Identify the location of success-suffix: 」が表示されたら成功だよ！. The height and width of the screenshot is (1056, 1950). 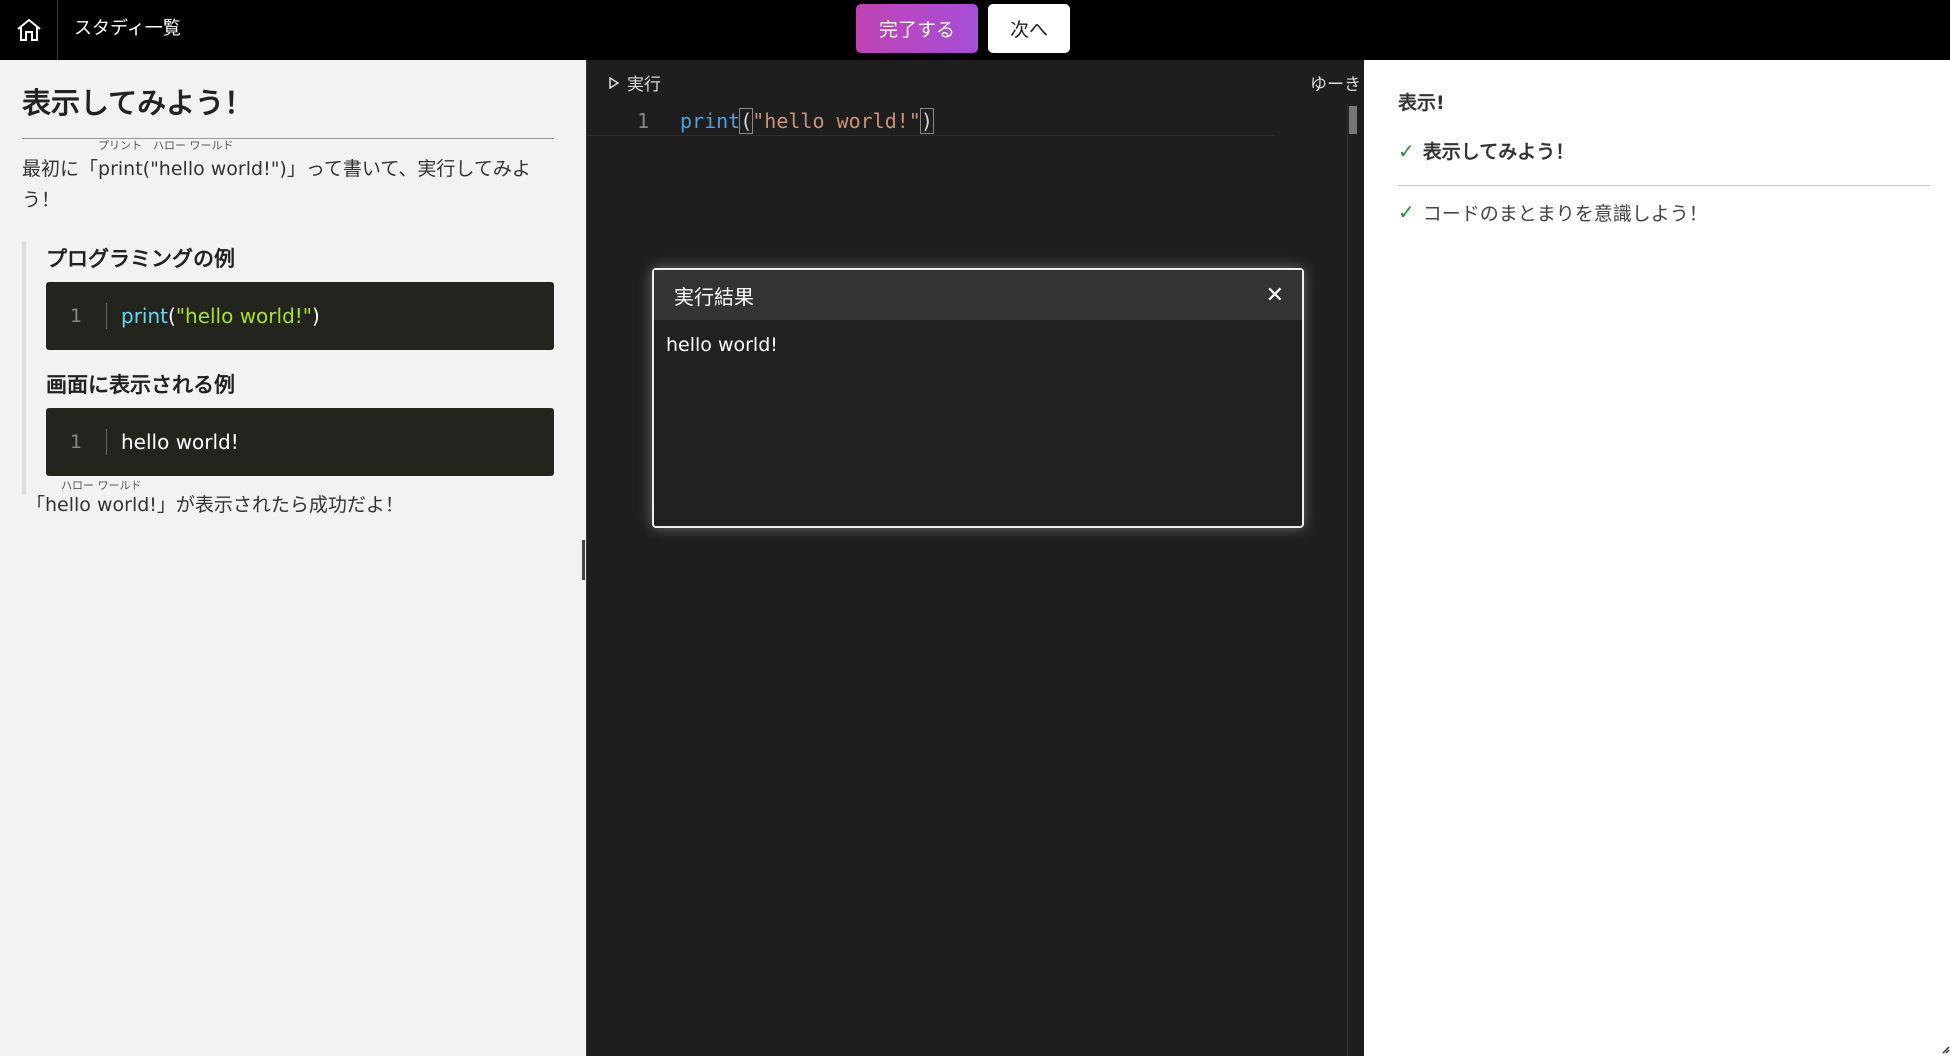
(280, 505).